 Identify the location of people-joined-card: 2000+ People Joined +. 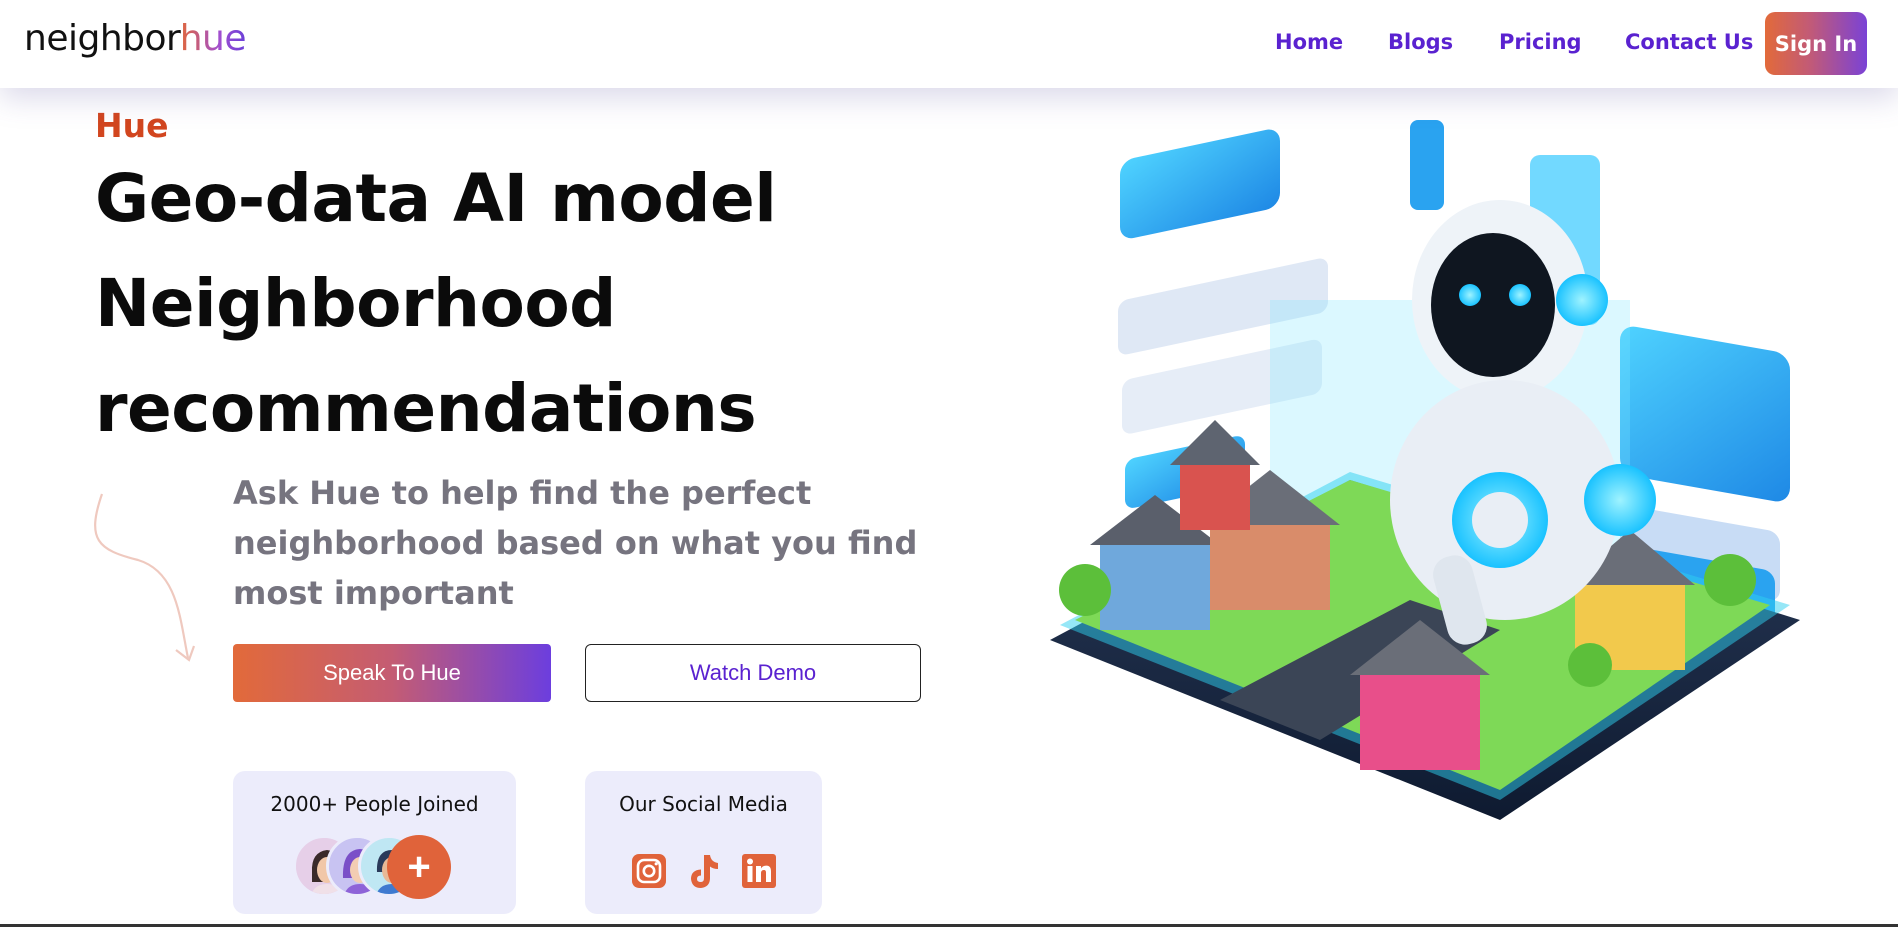
(374, 842).